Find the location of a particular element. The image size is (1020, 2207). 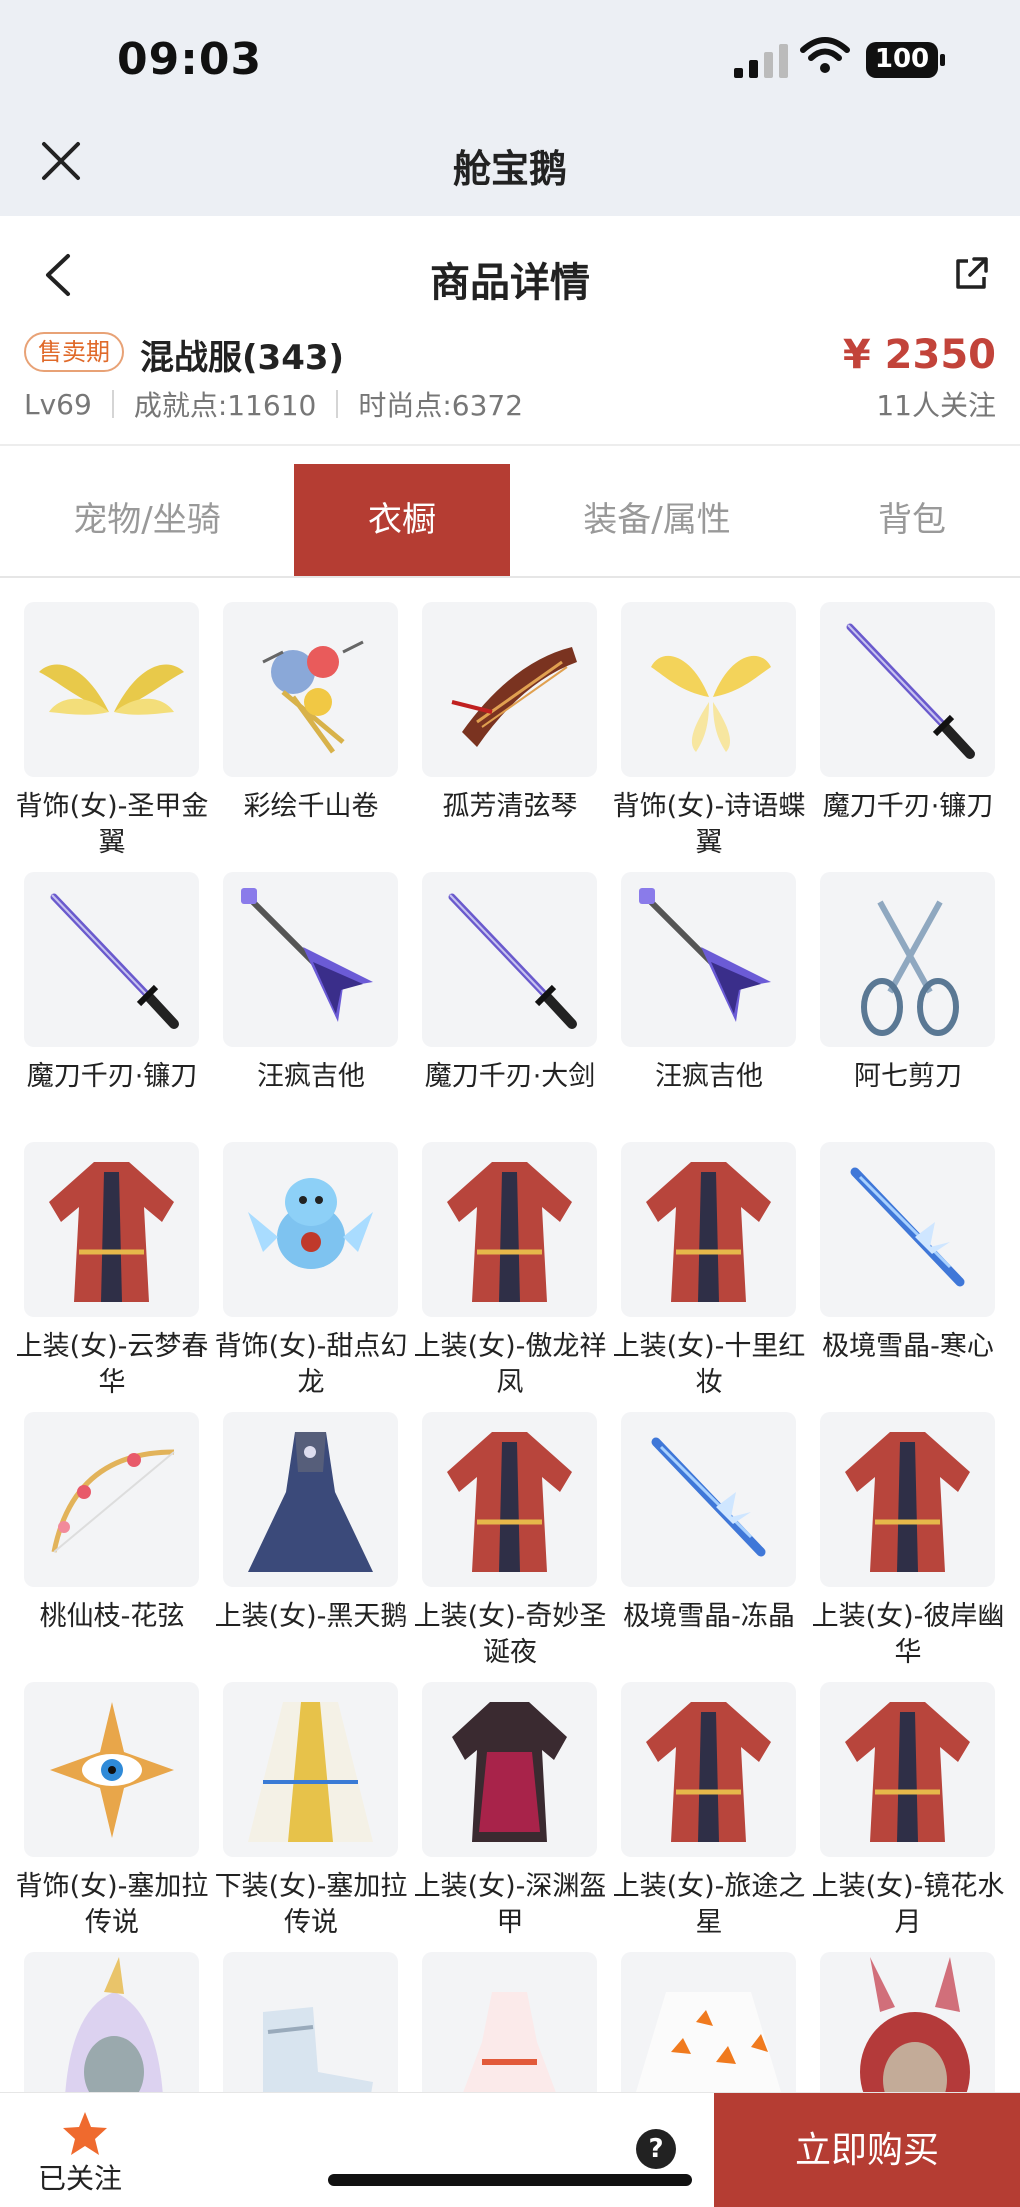

wardrobe-item: 上装(女)-云梦春华 is located at coordinates (112, 1271).